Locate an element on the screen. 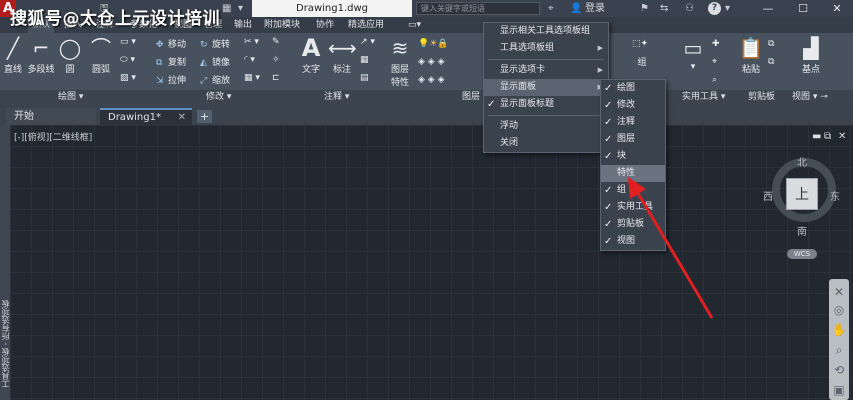 The width and height of the screenshot is (853, 400). gradient-icon: ▨ ▾ is located at coordinates (128, 78).